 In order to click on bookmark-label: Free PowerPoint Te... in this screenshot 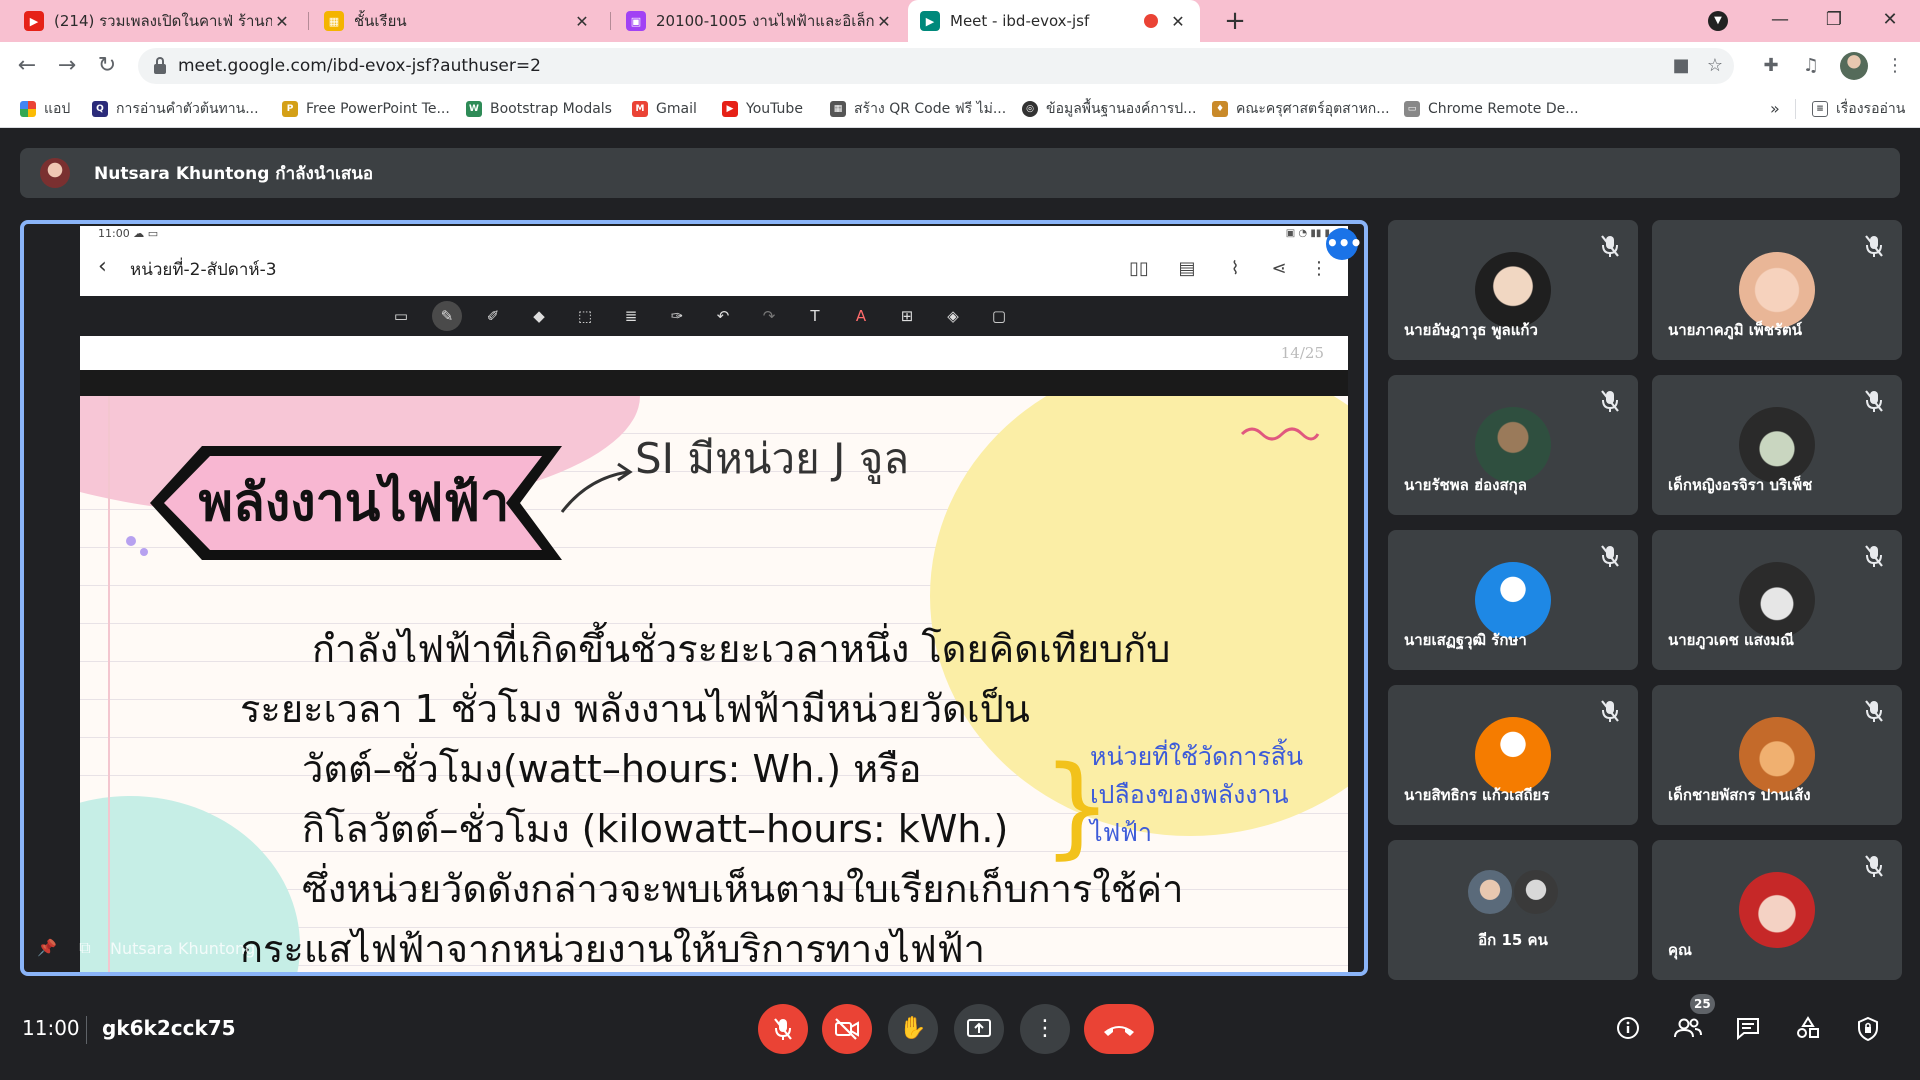, I will do `click(378, 109)`.